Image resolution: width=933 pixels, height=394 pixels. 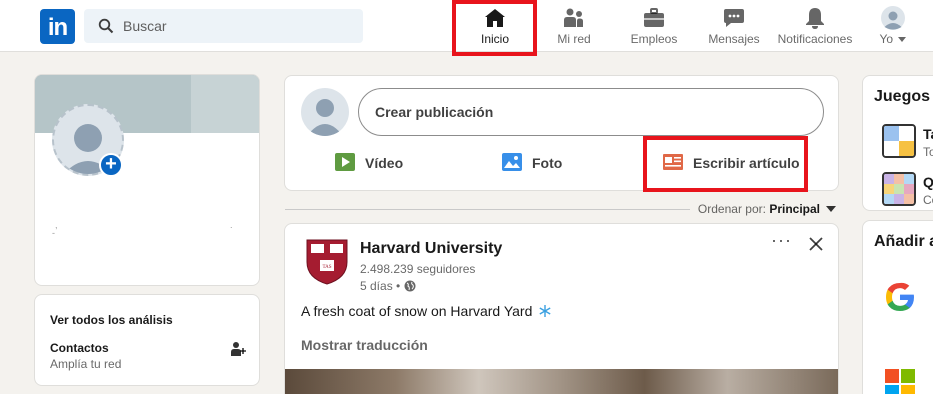 I want to click on post-author: Harvard University, so click(x=431, y=249).